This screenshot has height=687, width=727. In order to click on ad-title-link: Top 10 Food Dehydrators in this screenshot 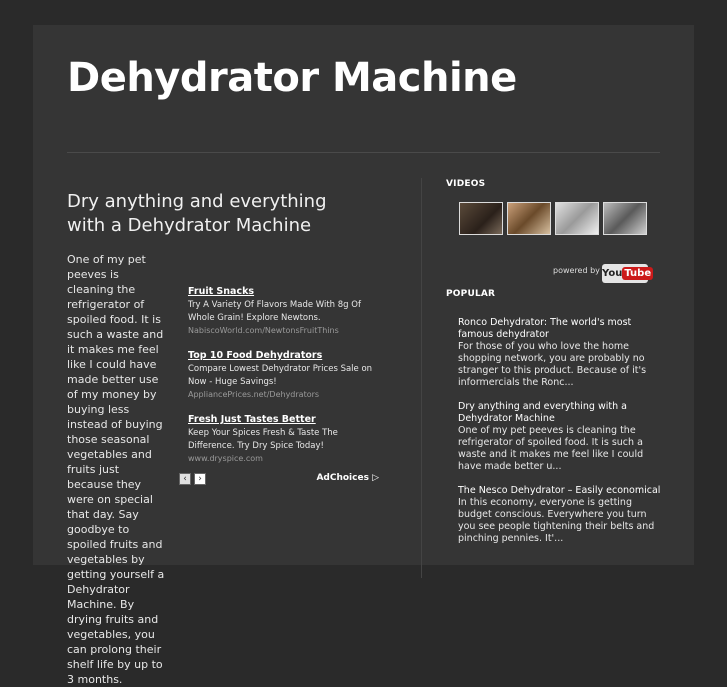, I will do `click(285, 356)`.